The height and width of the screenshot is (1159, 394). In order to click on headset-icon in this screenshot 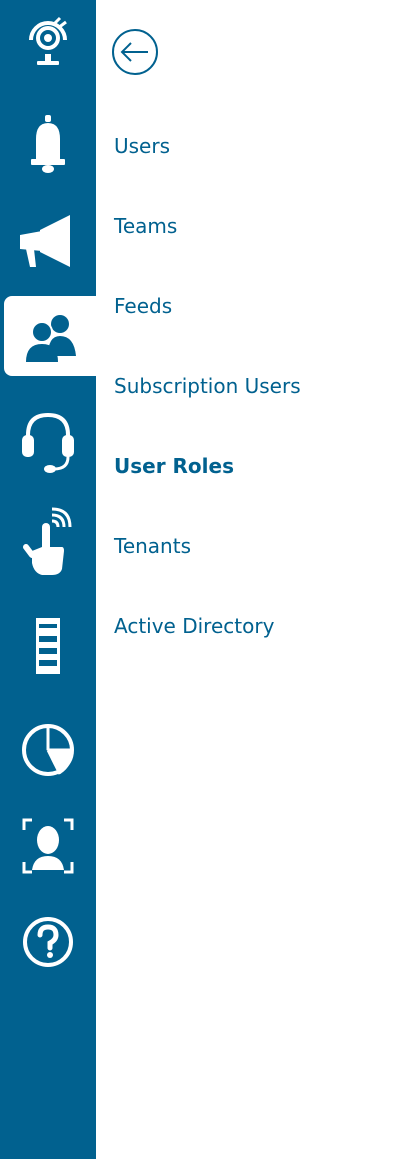, I will do `click(48, 442)`.